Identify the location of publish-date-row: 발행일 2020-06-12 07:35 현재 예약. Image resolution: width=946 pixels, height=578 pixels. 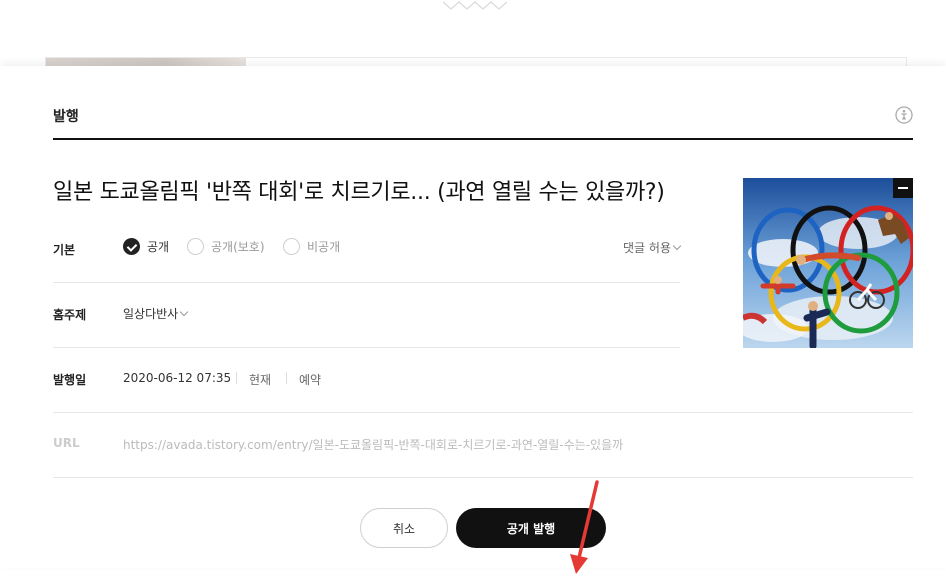
(483, 380).